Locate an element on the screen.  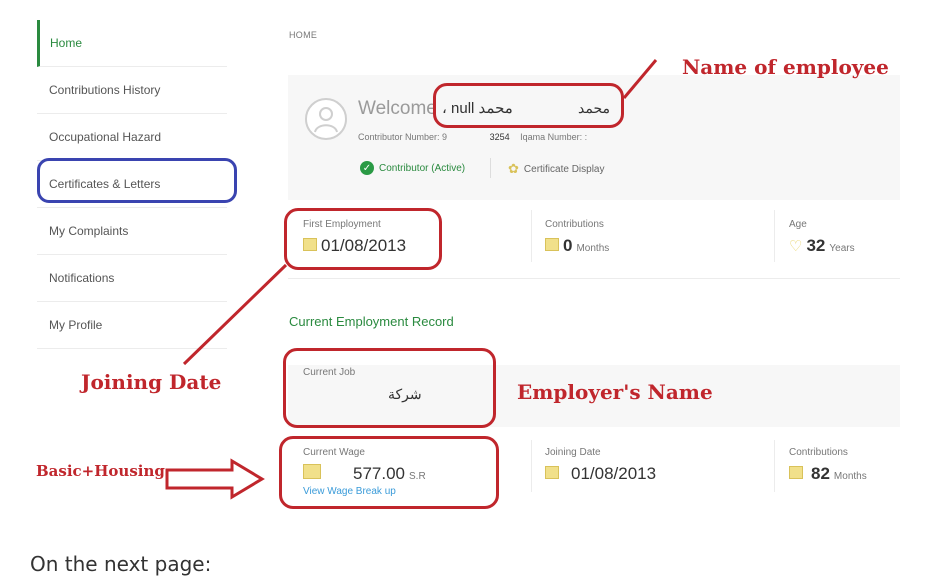
annotation-joining-date: Joining Date is located at coordinates (151, 382).